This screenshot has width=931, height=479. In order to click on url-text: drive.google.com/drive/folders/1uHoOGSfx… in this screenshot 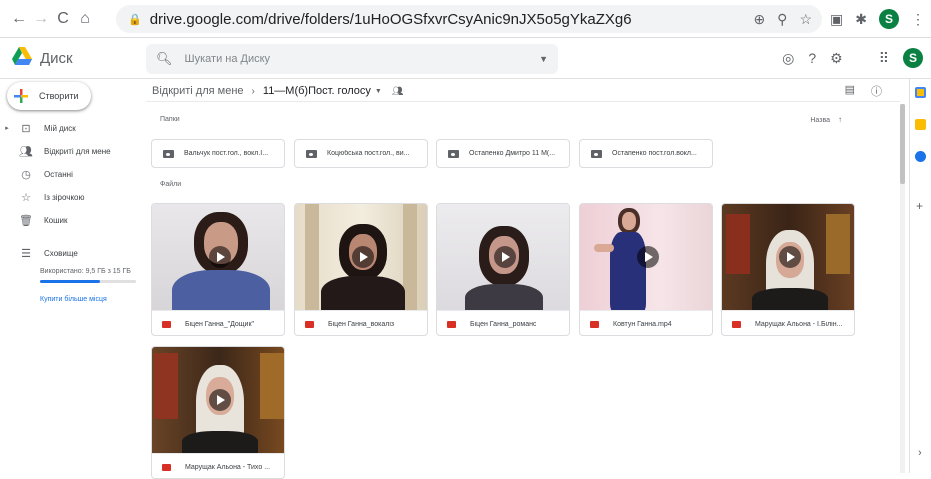, I will do `click(452, 19)`.